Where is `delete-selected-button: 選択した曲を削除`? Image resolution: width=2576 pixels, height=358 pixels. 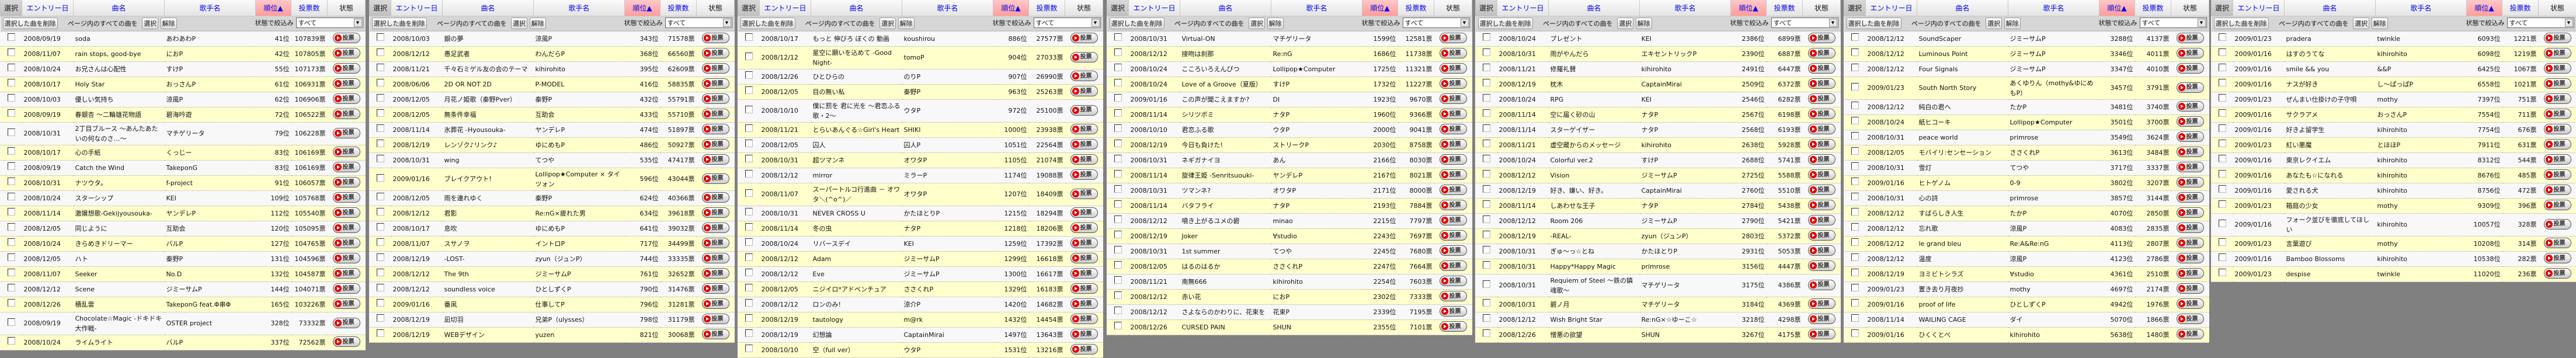
delete-selected-button: 選択した曲を削除 is located at coordinates (30, 24).